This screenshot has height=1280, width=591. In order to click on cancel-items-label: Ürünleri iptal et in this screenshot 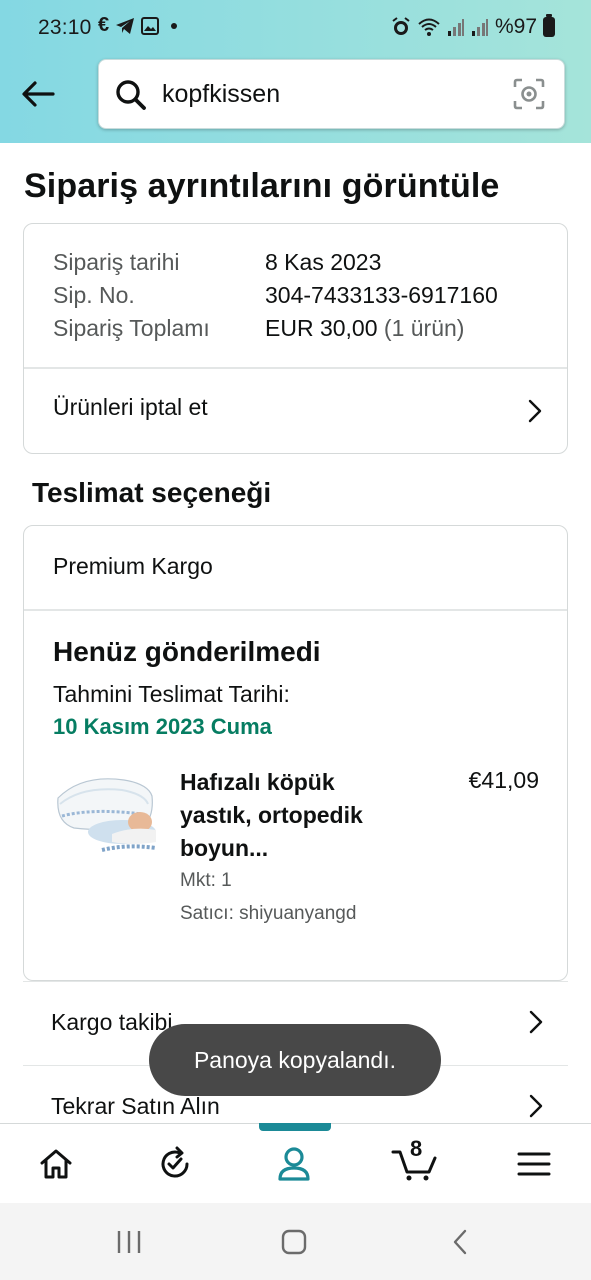, I will do `click(130, 407)`.